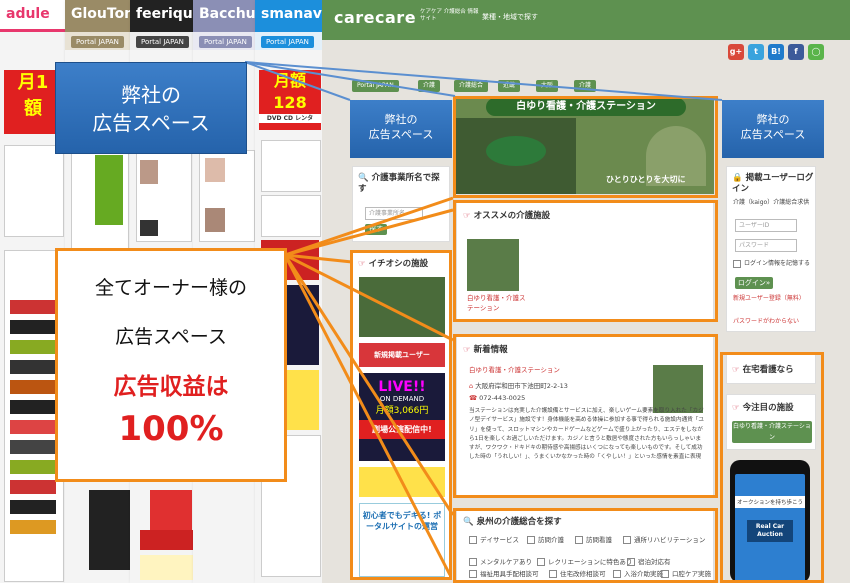  Describe the element at coordinates (151, 108) in the screenshot. I see `our-ad-space-label: 弊社の 広告スペース` at that location.